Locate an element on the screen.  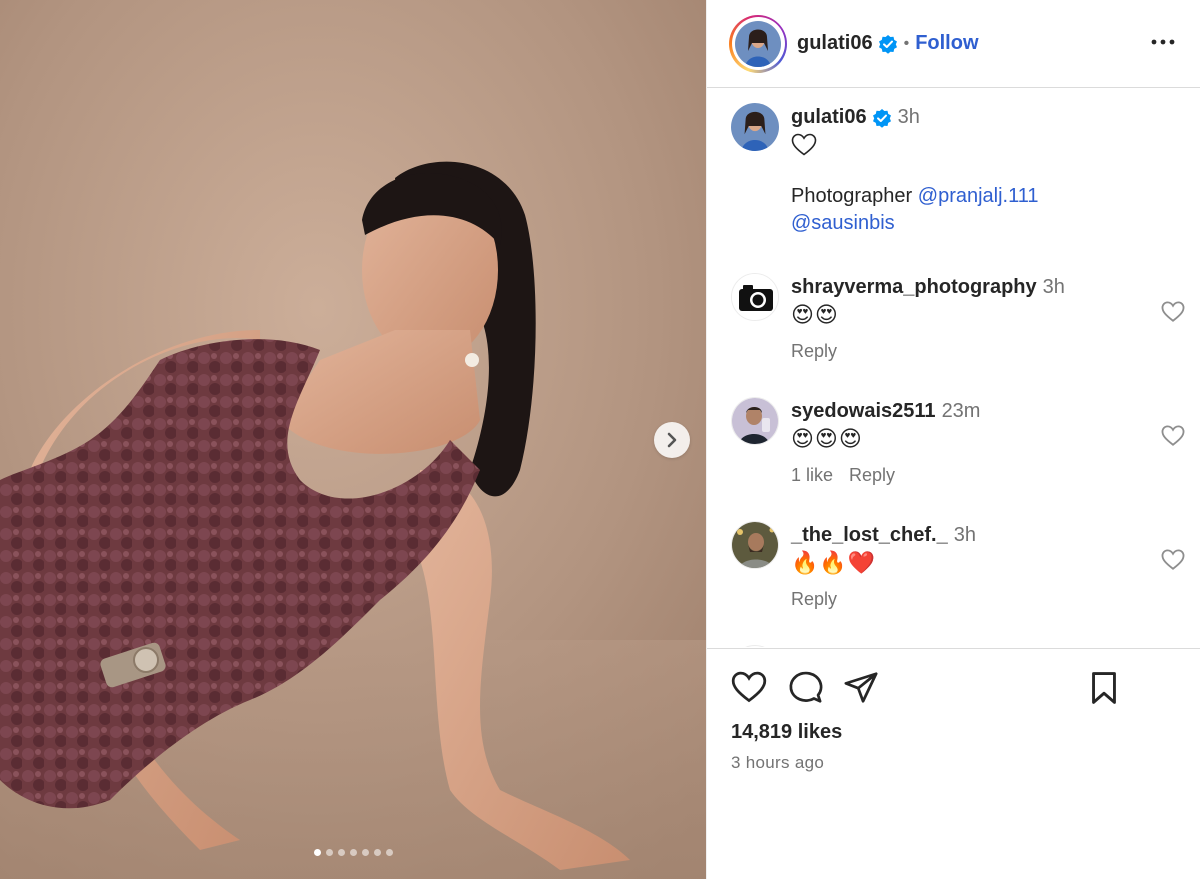
caption-text-prefix: Photographer is located at coordinates (854, 196).